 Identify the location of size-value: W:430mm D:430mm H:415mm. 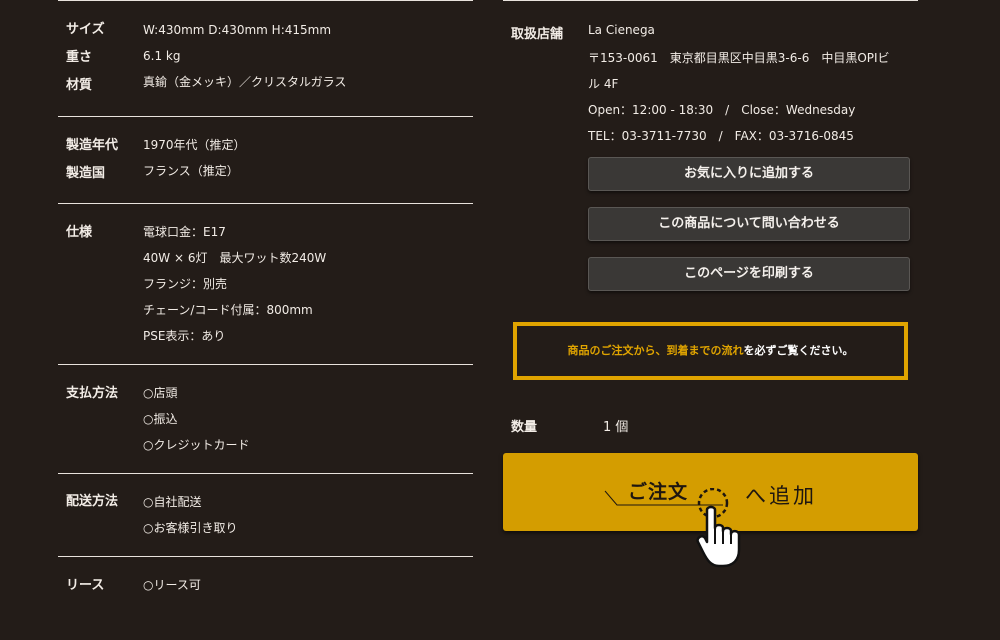
(237, 30).